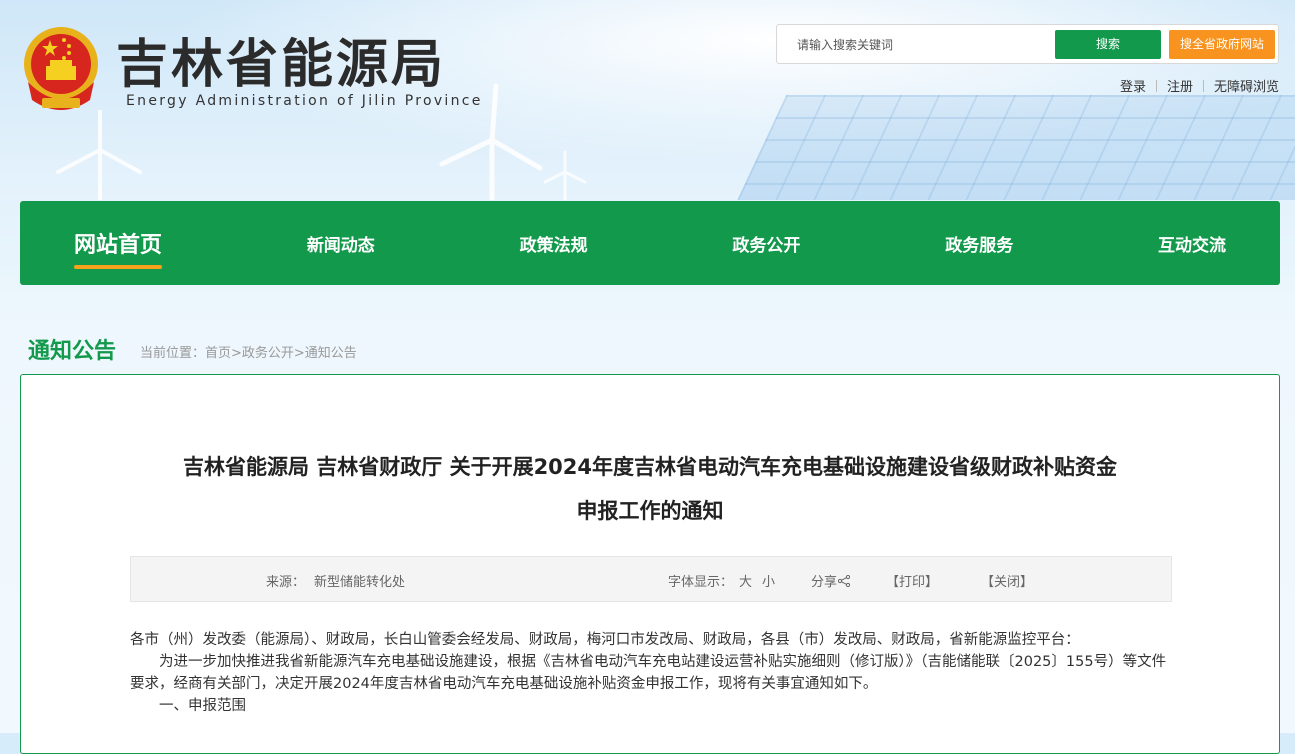 Image resolution: width=1295 pixels, height=754 pixels. Describe the element at coordinates (554, 243) in the screenshot. I see `nav-item-policies: 政策法规` at that location.